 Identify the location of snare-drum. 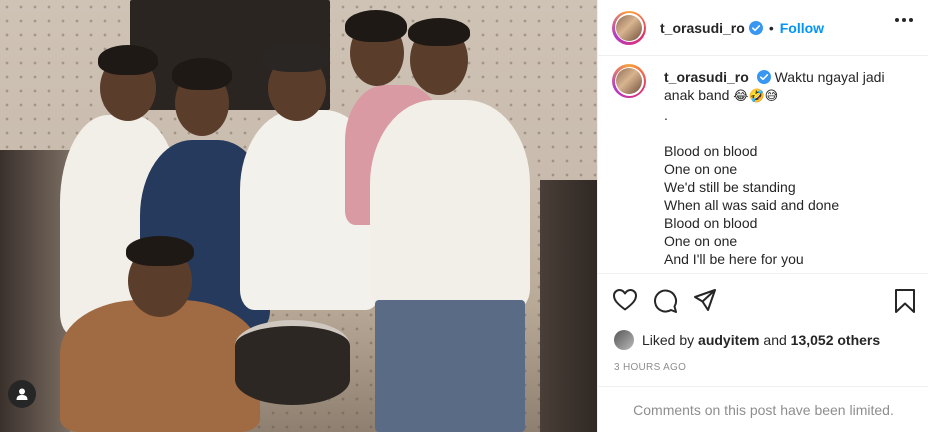
(292, 362).